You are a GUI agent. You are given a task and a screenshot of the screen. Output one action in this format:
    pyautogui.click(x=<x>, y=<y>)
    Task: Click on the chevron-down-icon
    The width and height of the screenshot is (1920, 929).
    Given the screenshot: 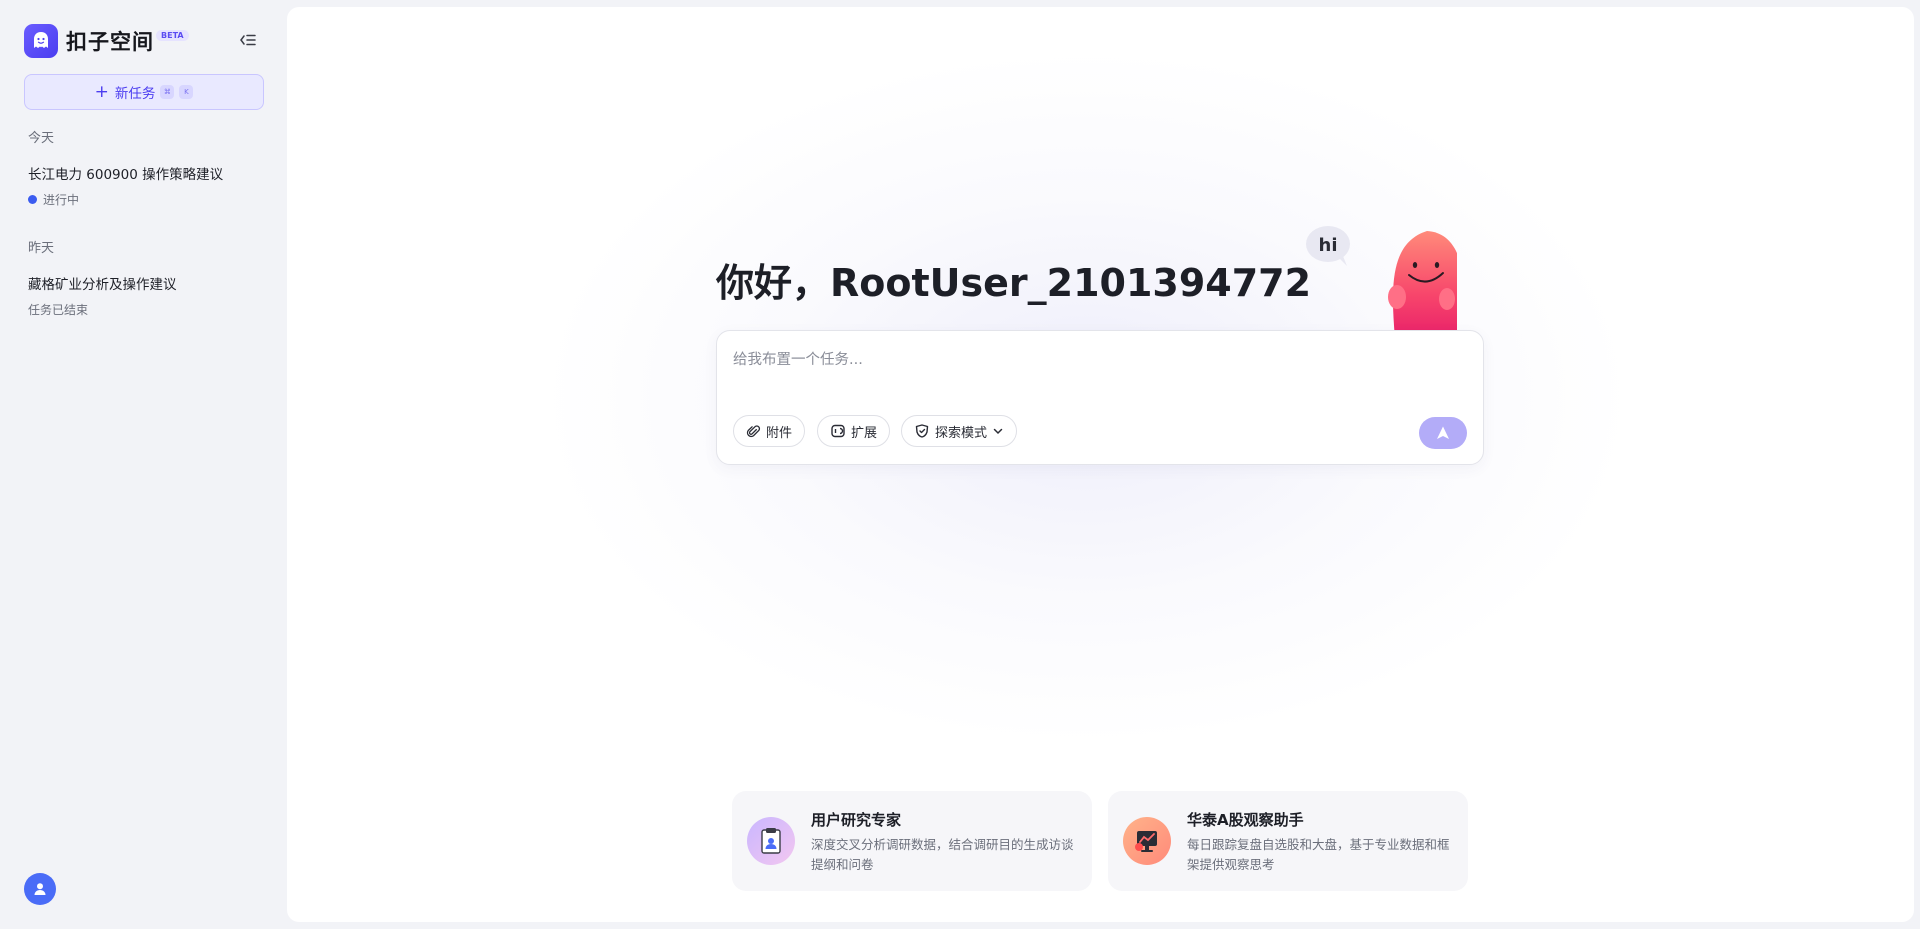 What is the action you would take?
    pyautogui.click(x=998, y=431)
    